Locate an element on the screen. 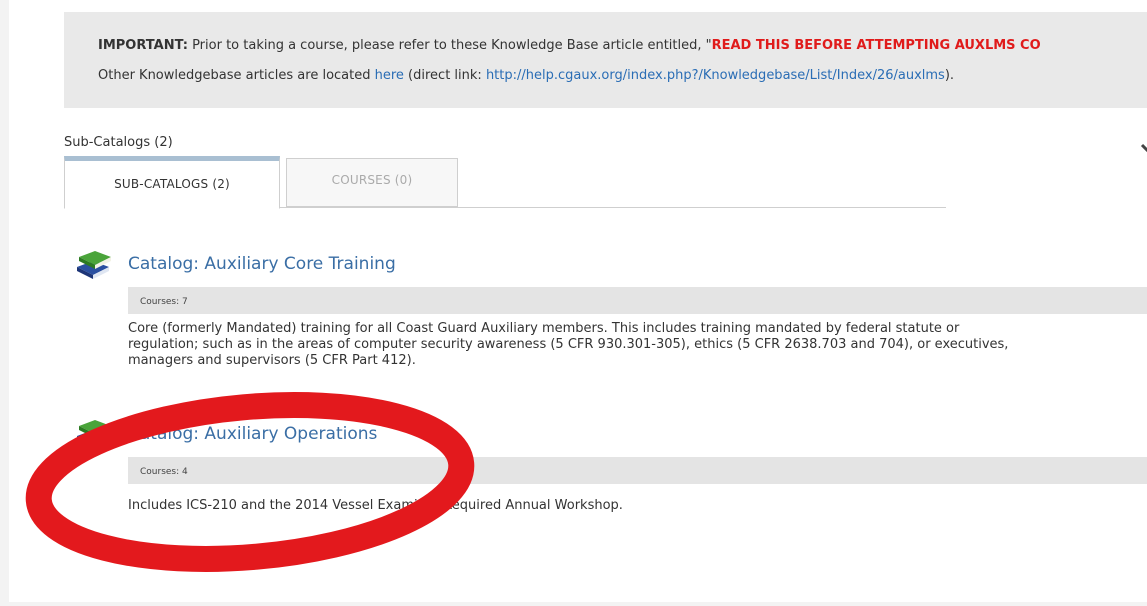  important-label: IMPORTANT: is located at coordinates (143, 45).